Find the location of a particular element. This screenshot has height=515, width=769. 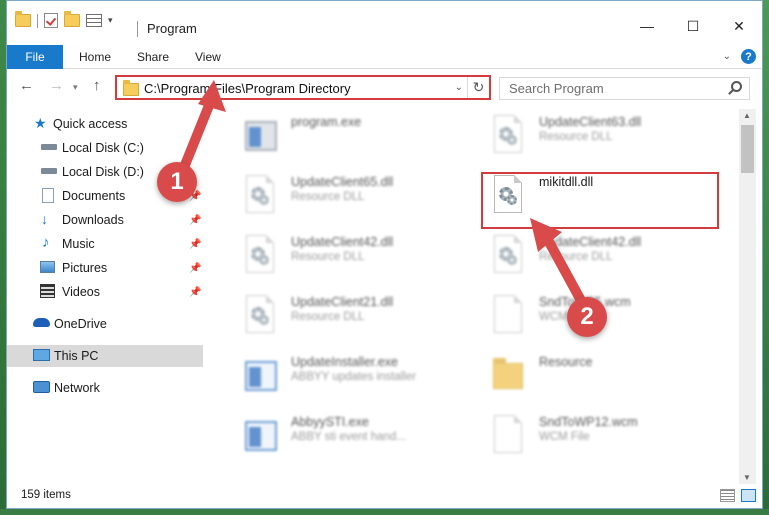

videos-icon is located at coordinates (47, 291).